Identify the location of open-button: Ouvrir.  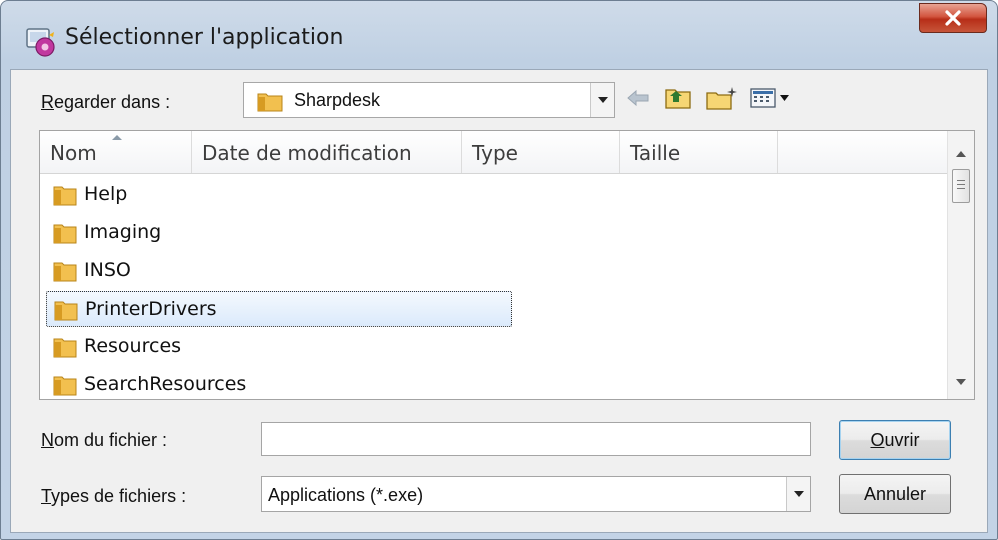
(895, 440).